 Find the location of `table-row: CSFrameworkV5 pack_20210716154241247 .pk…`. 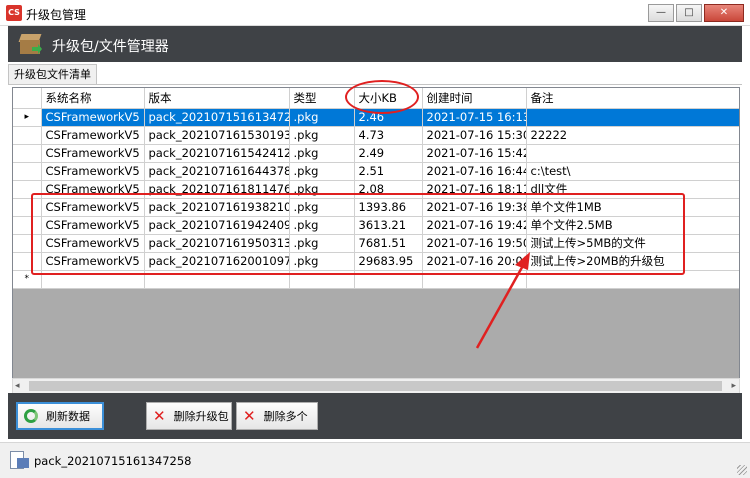

table-row: CSFrameworkV5 pack_20210716154241247 .pk… is located at coordinates (376, 153).